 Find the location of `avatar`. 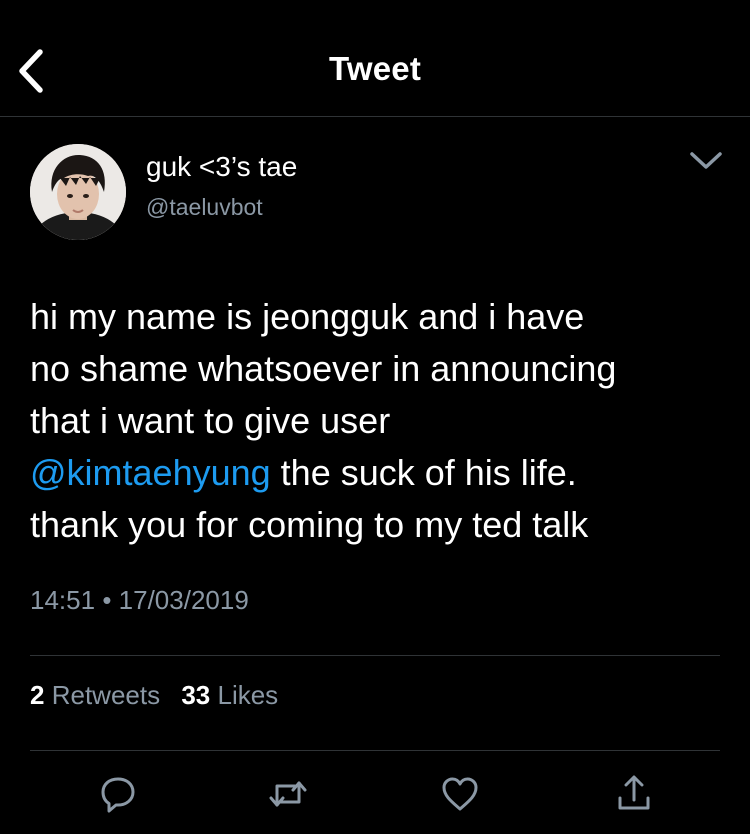

avatar is located at coordinates (78, 192).